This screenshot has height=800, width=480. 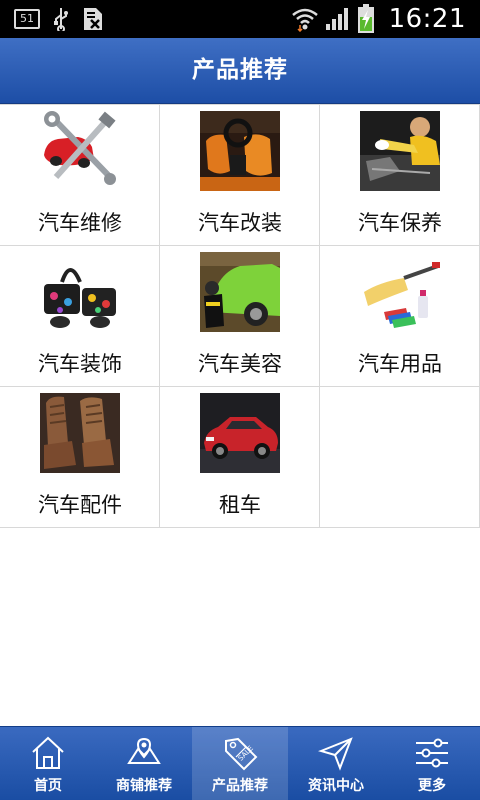 I want to click on nav-label: 更多, so click(x=432, y=786).